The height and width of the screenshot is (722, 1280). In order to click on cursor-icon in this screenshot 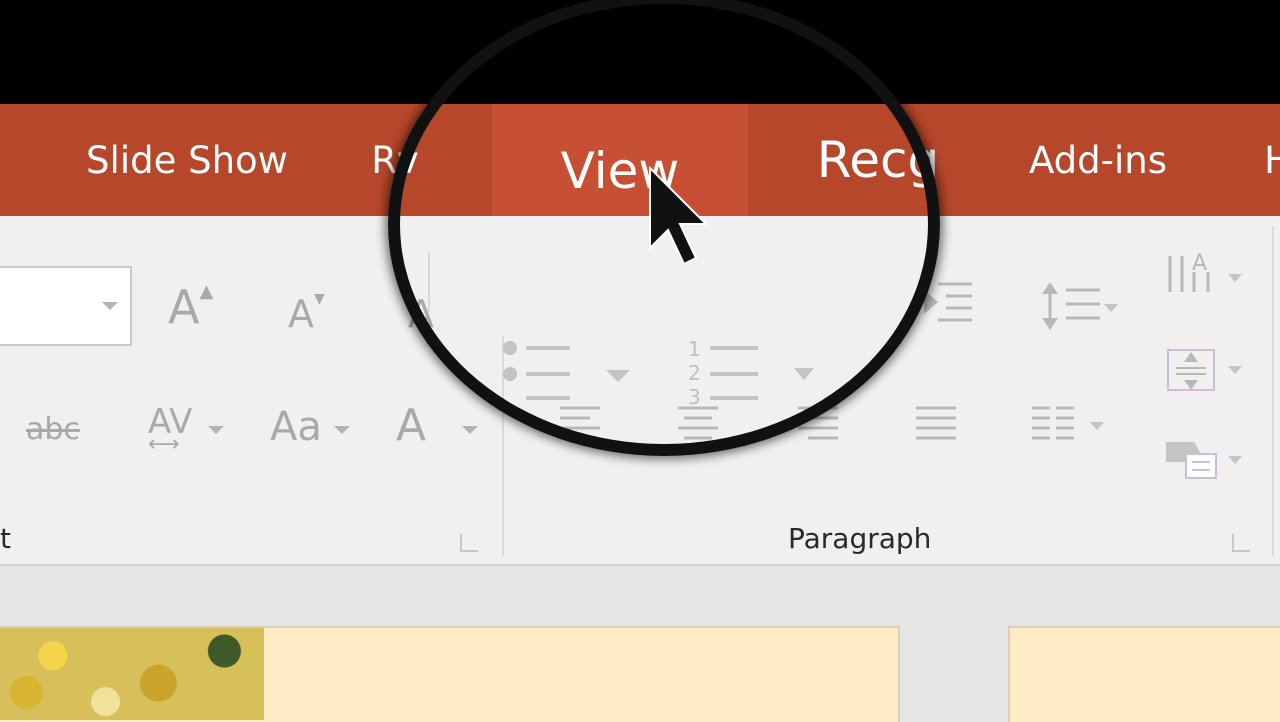, I will do `click(679, 216)`.